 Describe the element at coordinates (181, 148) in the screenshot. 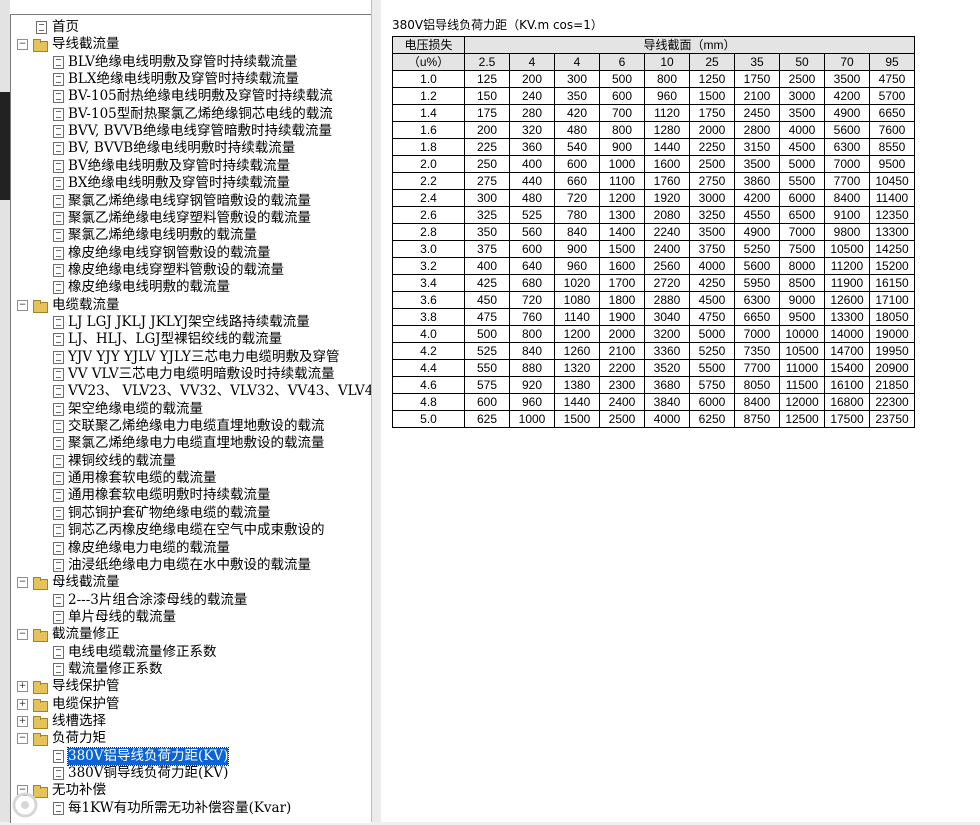

I see `tree-node-label: BV, BVVB绝缘电线明敷时持续载流量` at that location.